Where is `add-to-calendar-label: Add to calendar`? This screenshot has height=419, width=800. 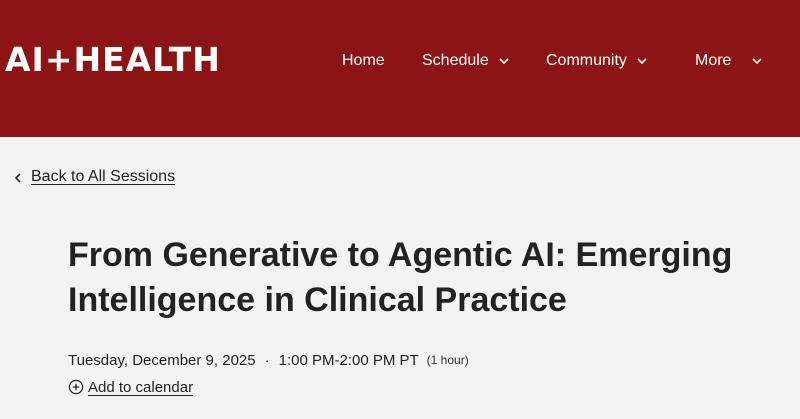
add-to-calendar-label: Add to calendar is located at coordinates (141, 387).